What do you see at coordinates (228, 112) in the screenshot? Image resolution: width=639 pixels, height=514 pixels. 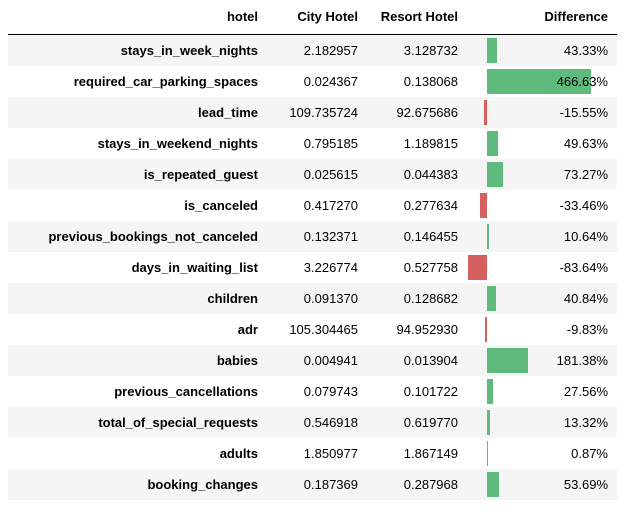 I see `row-label: lead_time` at bounding box center [228, 112].